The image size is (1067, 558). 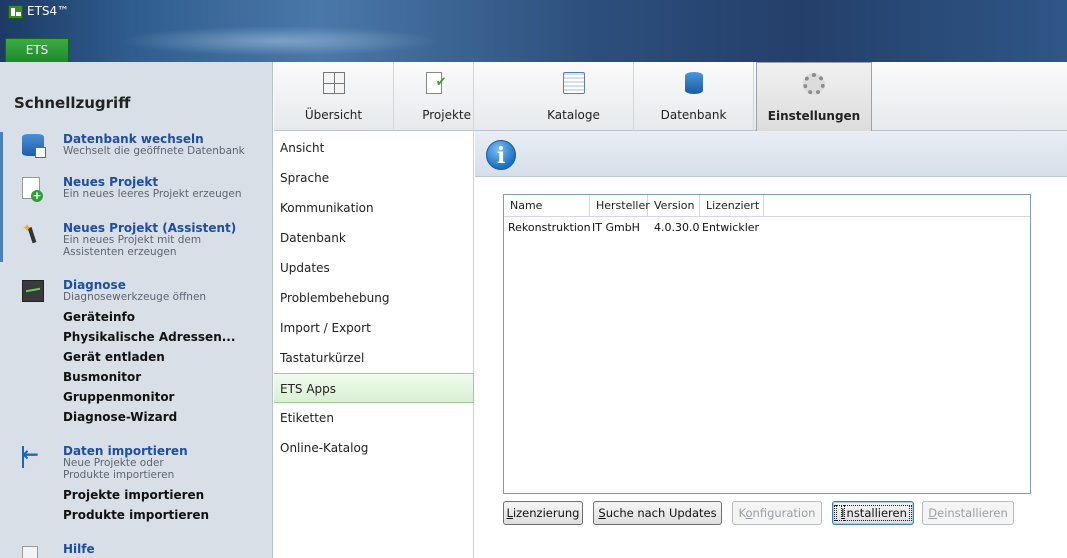 What do you see at coordinates (814, 96) in the screenshot?
I see `tab-settings: Einstellungen` at bounding box center [814, 96].